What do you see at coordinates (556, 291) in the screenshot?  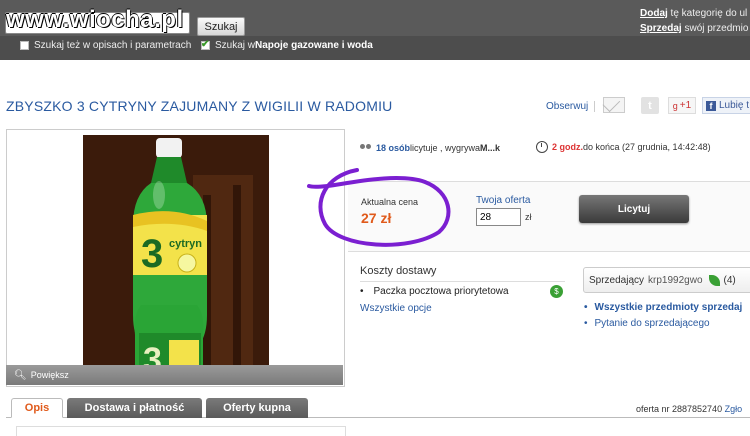 I see `shipping-info-icon: $` at bounding box center [556, 291].